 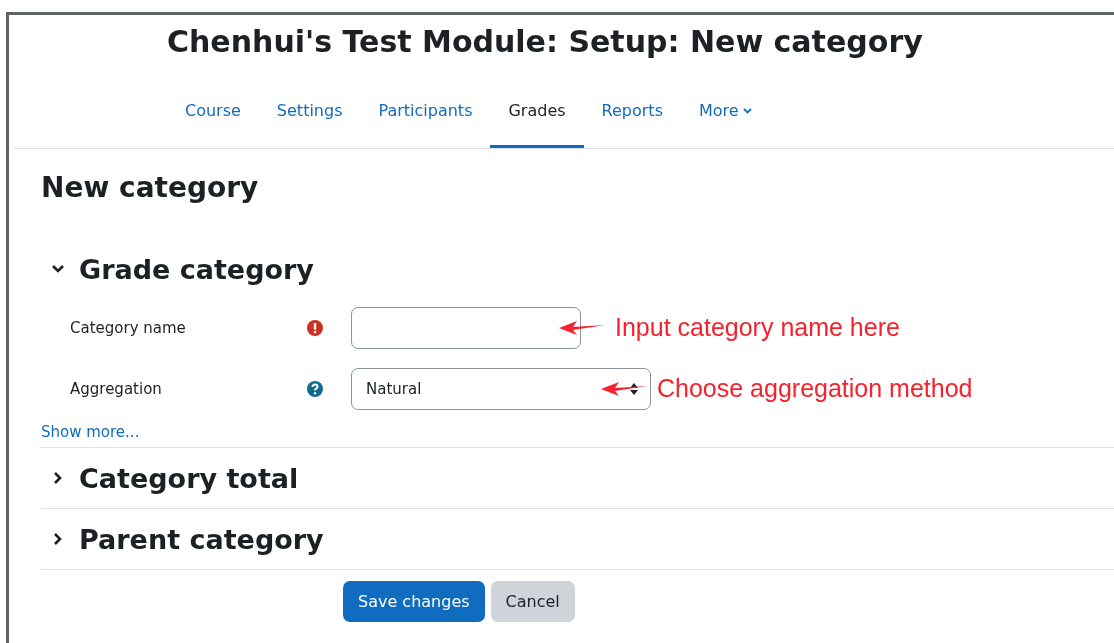 What do you see at coordinates (545, 42) in the screenshot?
I see `page-title: Chenhui's Test Module: Setup: New category` at bounding box center [545, 42].